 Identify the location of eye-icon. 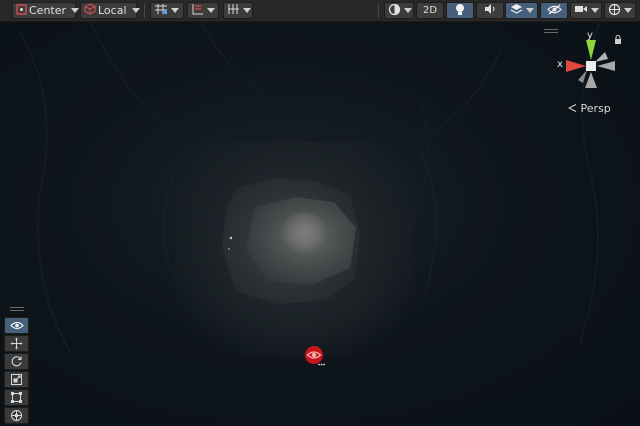
(16, 325).